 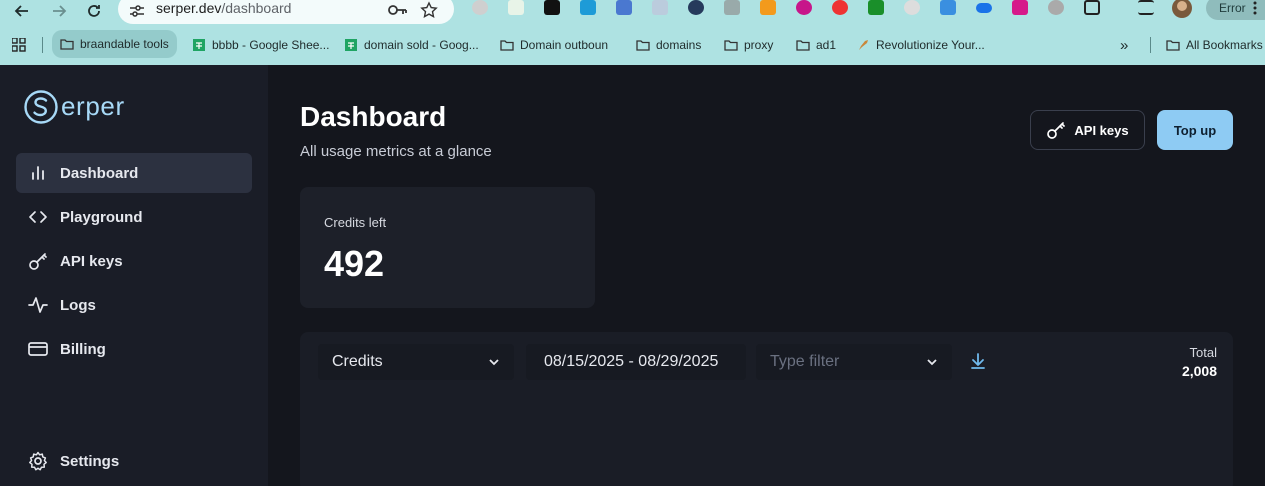 I want to click on bookmark-label: proxy, so click(x=759, y=45).